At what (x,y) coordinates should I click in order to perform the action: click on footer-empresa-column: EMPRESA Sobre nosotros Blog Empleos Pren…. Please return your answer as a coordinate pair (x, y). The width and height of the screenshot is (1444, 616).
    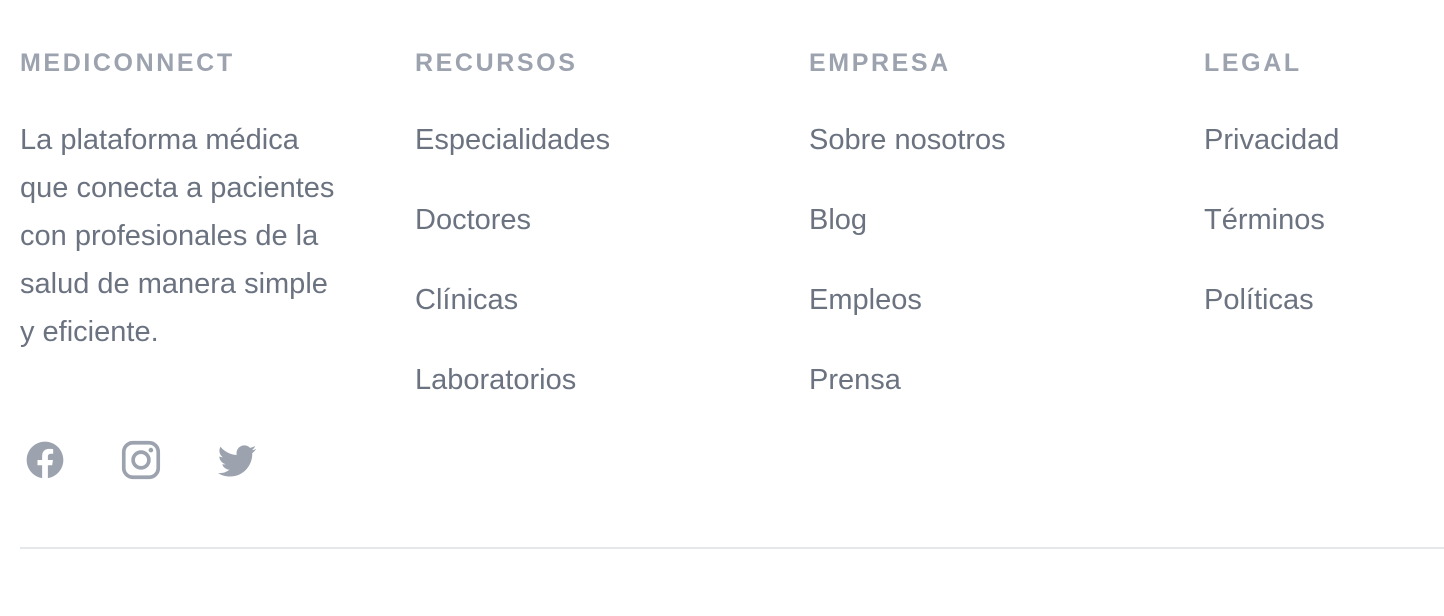
    Looking at the image, I should click on (989, 222).